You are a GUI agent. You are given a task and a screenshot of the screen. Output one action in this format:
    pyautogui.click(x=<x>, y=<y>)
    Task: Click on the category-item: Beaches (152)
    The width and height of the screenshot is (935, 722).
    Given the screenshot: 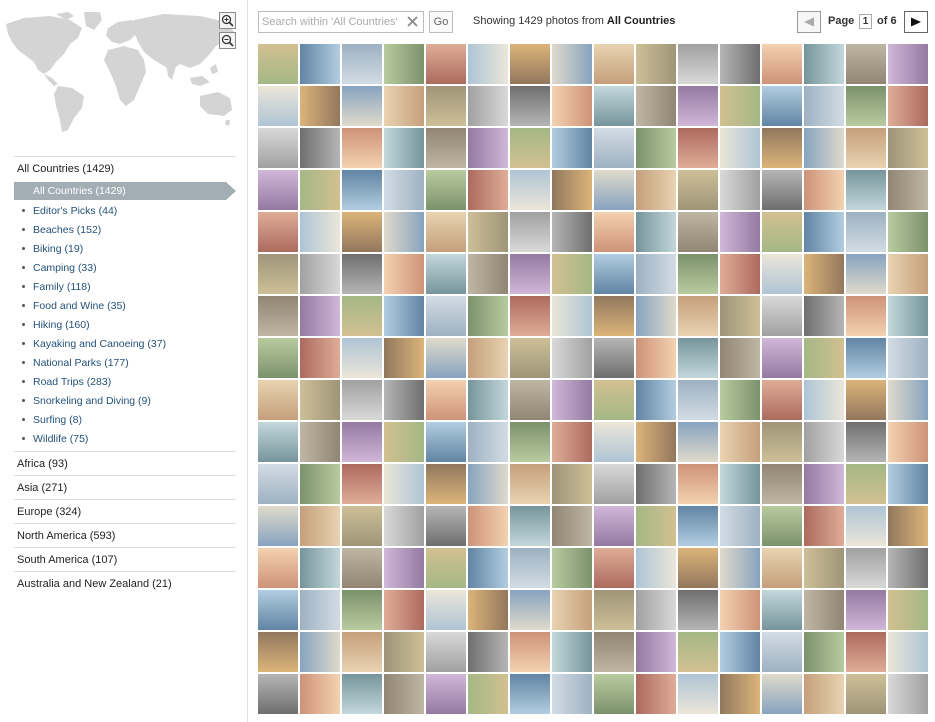 What is the action you would take?
    pyautogui.click(x=125, y=230)
    